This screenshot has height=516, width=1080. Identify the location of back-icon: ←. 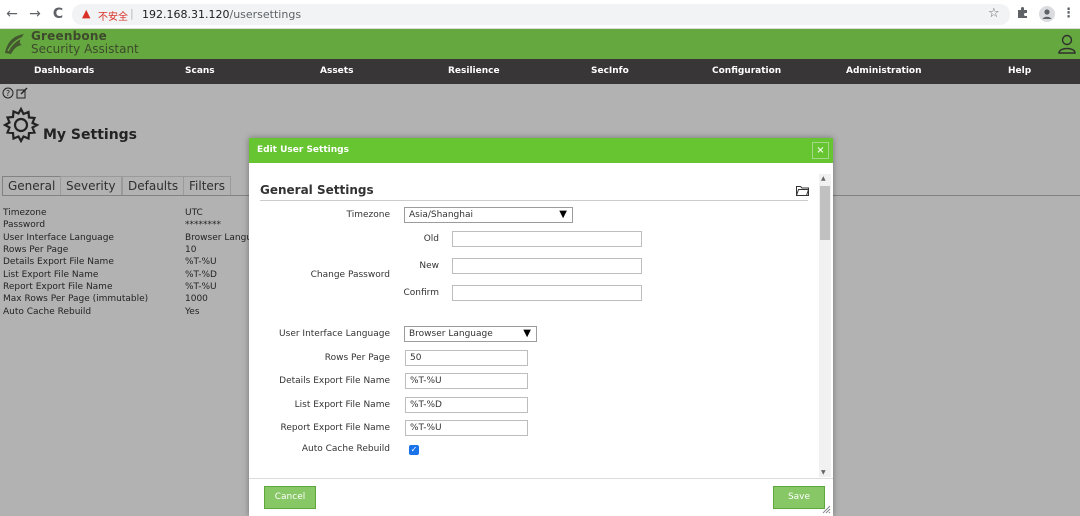
(12, 14).